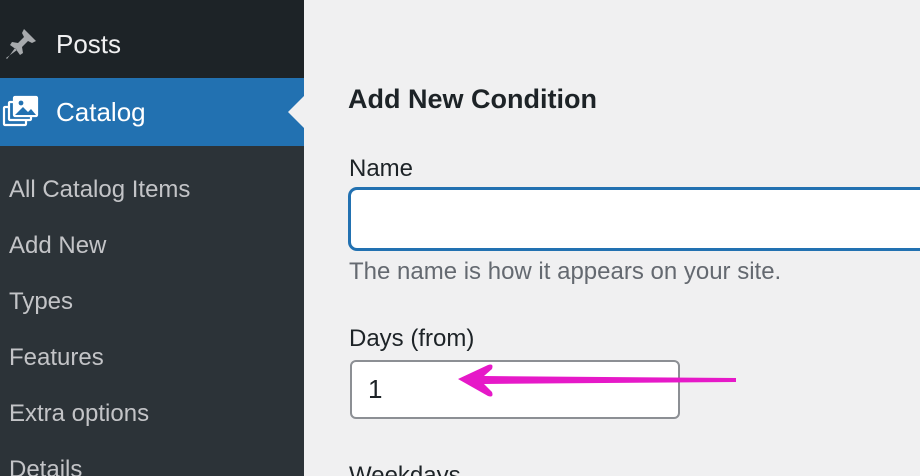  Describe the element at coordinates (412, 338) in the screenshot. I see `days-from-label: Days (from)` at that location.